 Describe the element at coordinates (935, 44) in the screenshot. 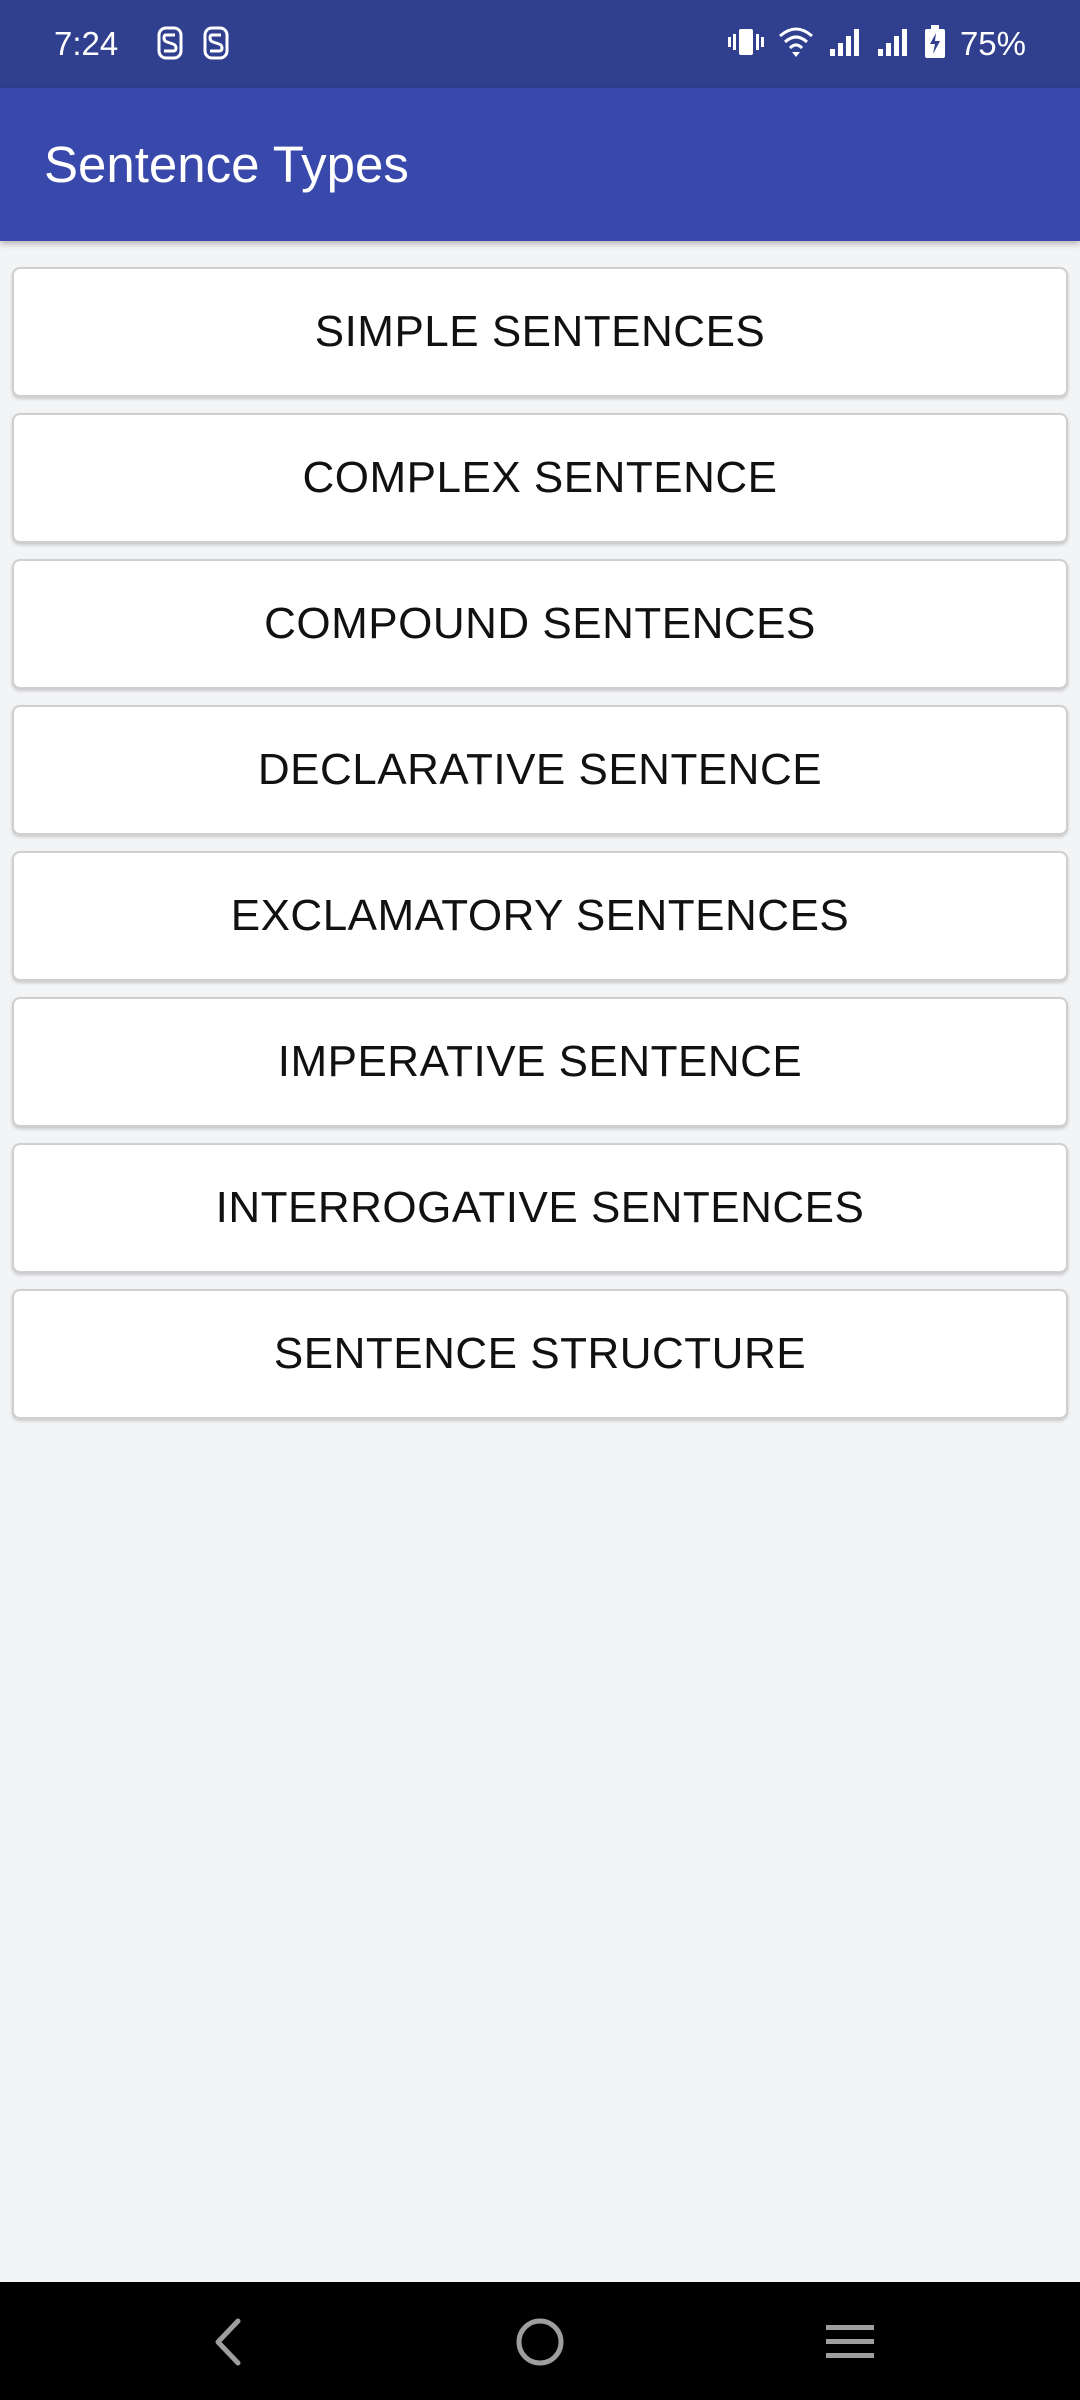

I see `battery-charging-icon` at that location.